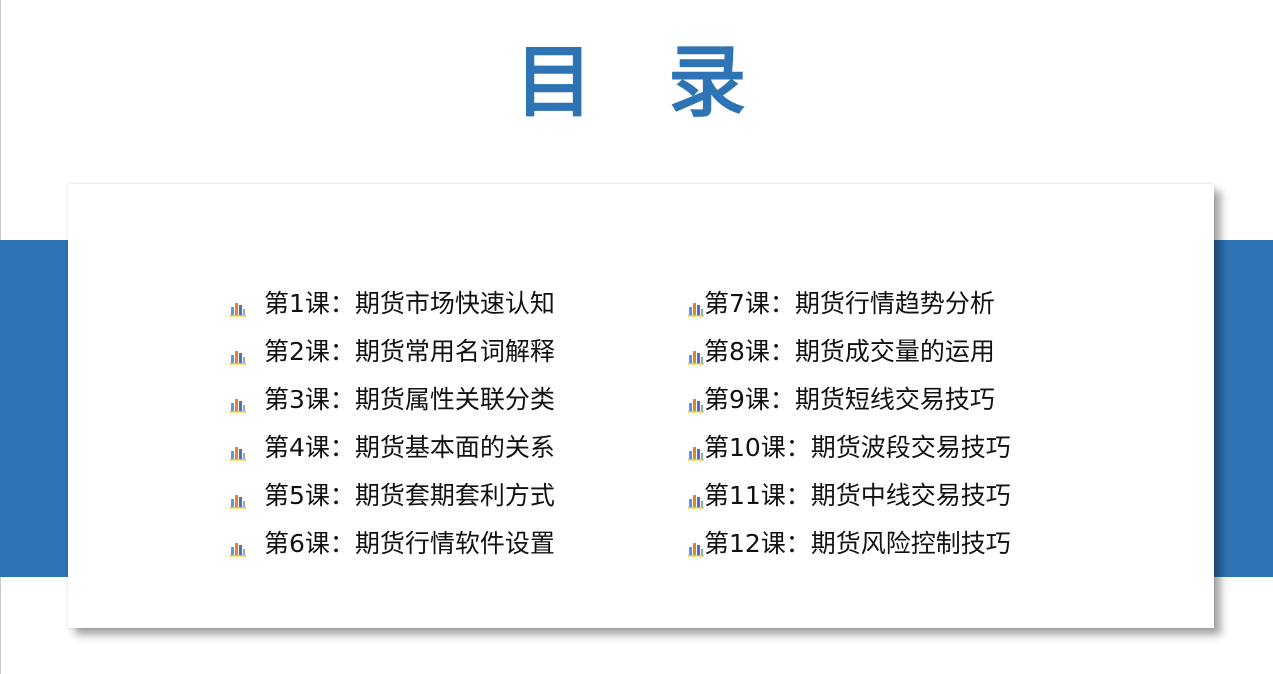 The image size is (1273, 674). I want to click on toc-item-label: 第8课：期货成交量的运用, so click(849, 351).